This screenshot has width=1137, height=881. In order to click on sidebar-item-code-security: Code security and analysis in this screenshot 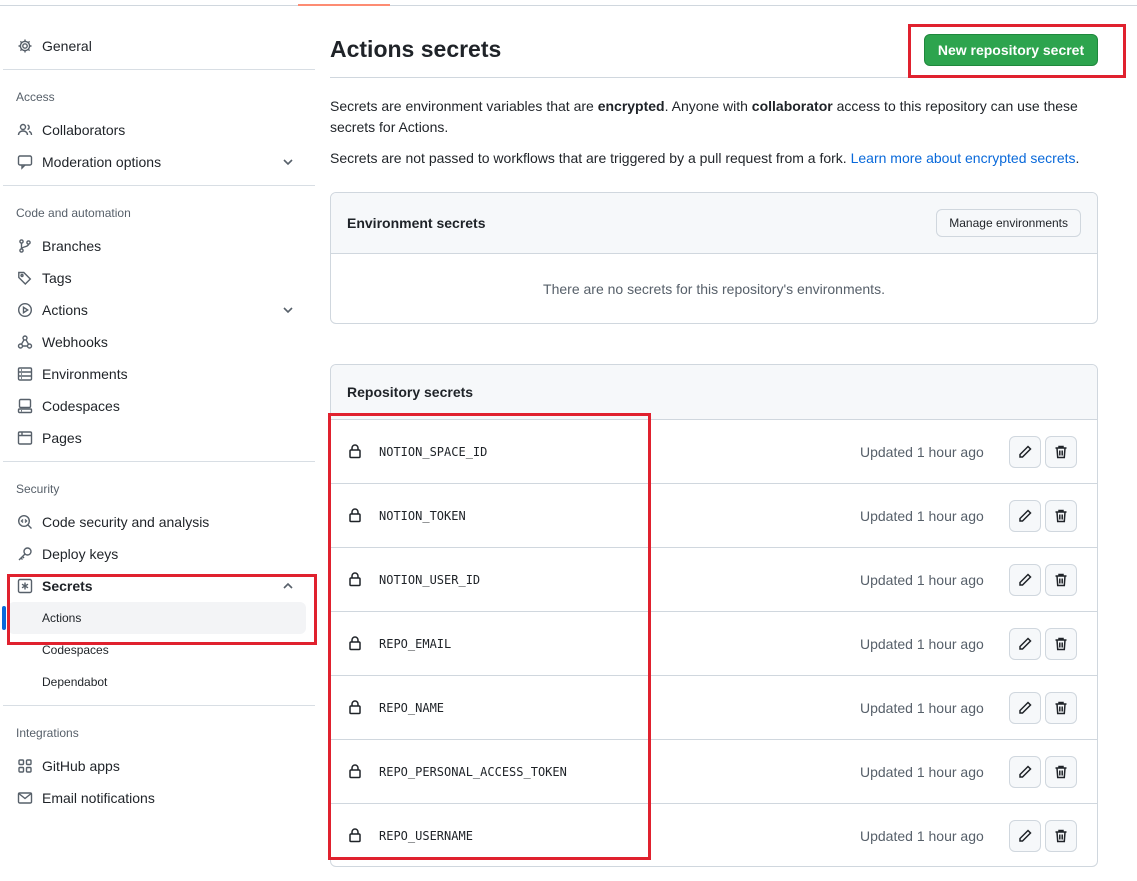, I will do `click(161, 522)`.